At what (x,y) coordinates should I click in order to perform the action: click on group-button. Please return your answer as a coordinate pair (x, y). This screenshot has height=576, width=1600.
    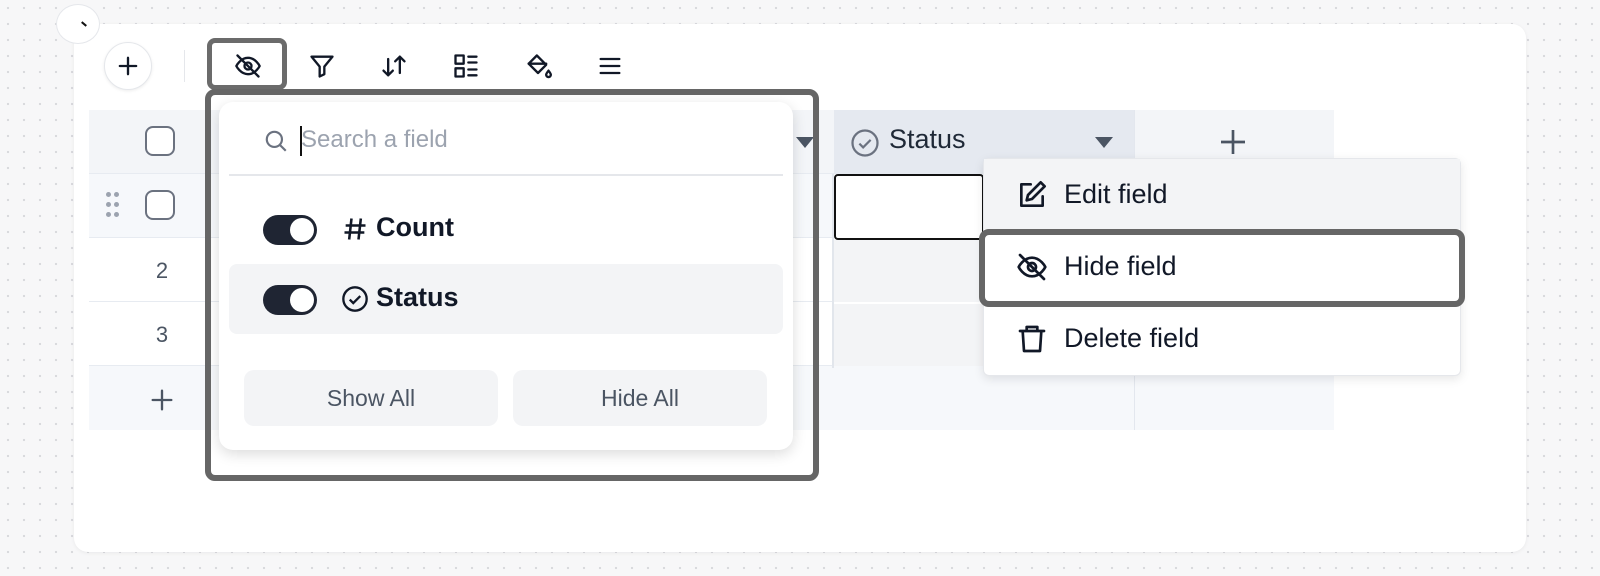
    Looking at the image, I should click on (466, 66).